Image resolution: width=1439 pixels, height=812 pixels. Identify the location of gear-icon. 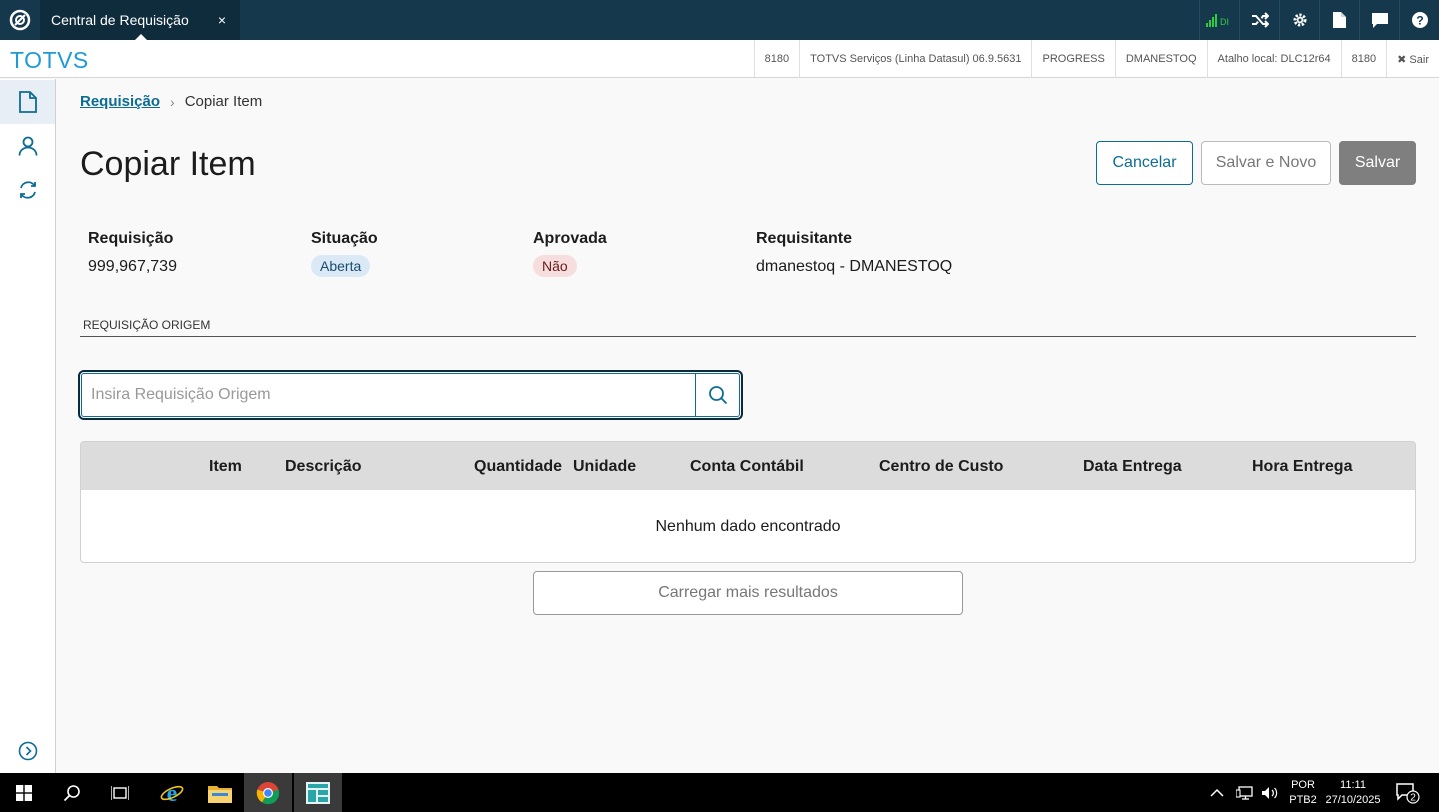
(1299, 20).